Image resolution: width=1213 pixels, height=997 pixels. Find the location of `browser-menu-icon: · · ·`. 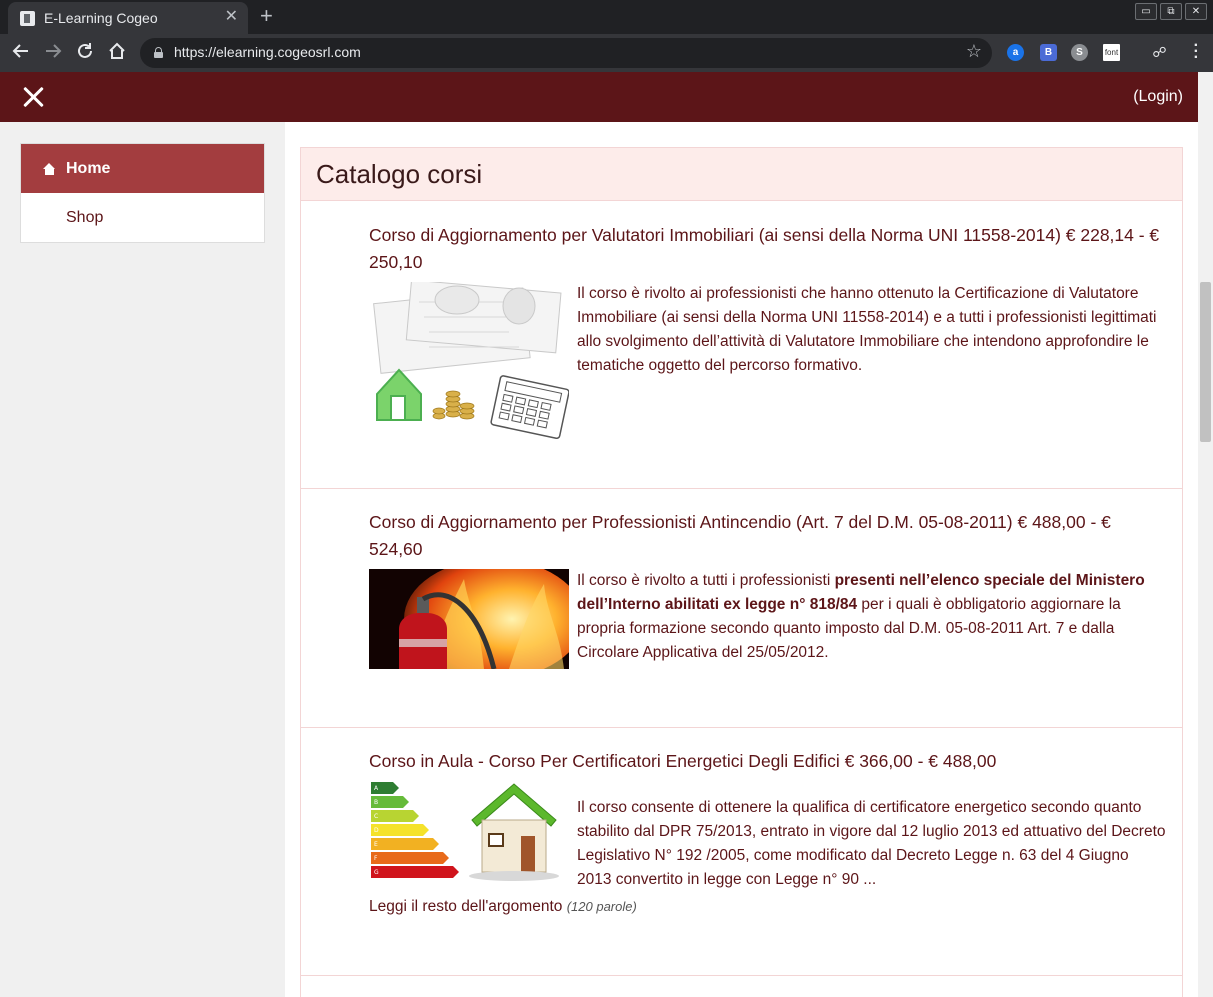

browser-menu-icon: · · · is located at coordinates (1196, 52).